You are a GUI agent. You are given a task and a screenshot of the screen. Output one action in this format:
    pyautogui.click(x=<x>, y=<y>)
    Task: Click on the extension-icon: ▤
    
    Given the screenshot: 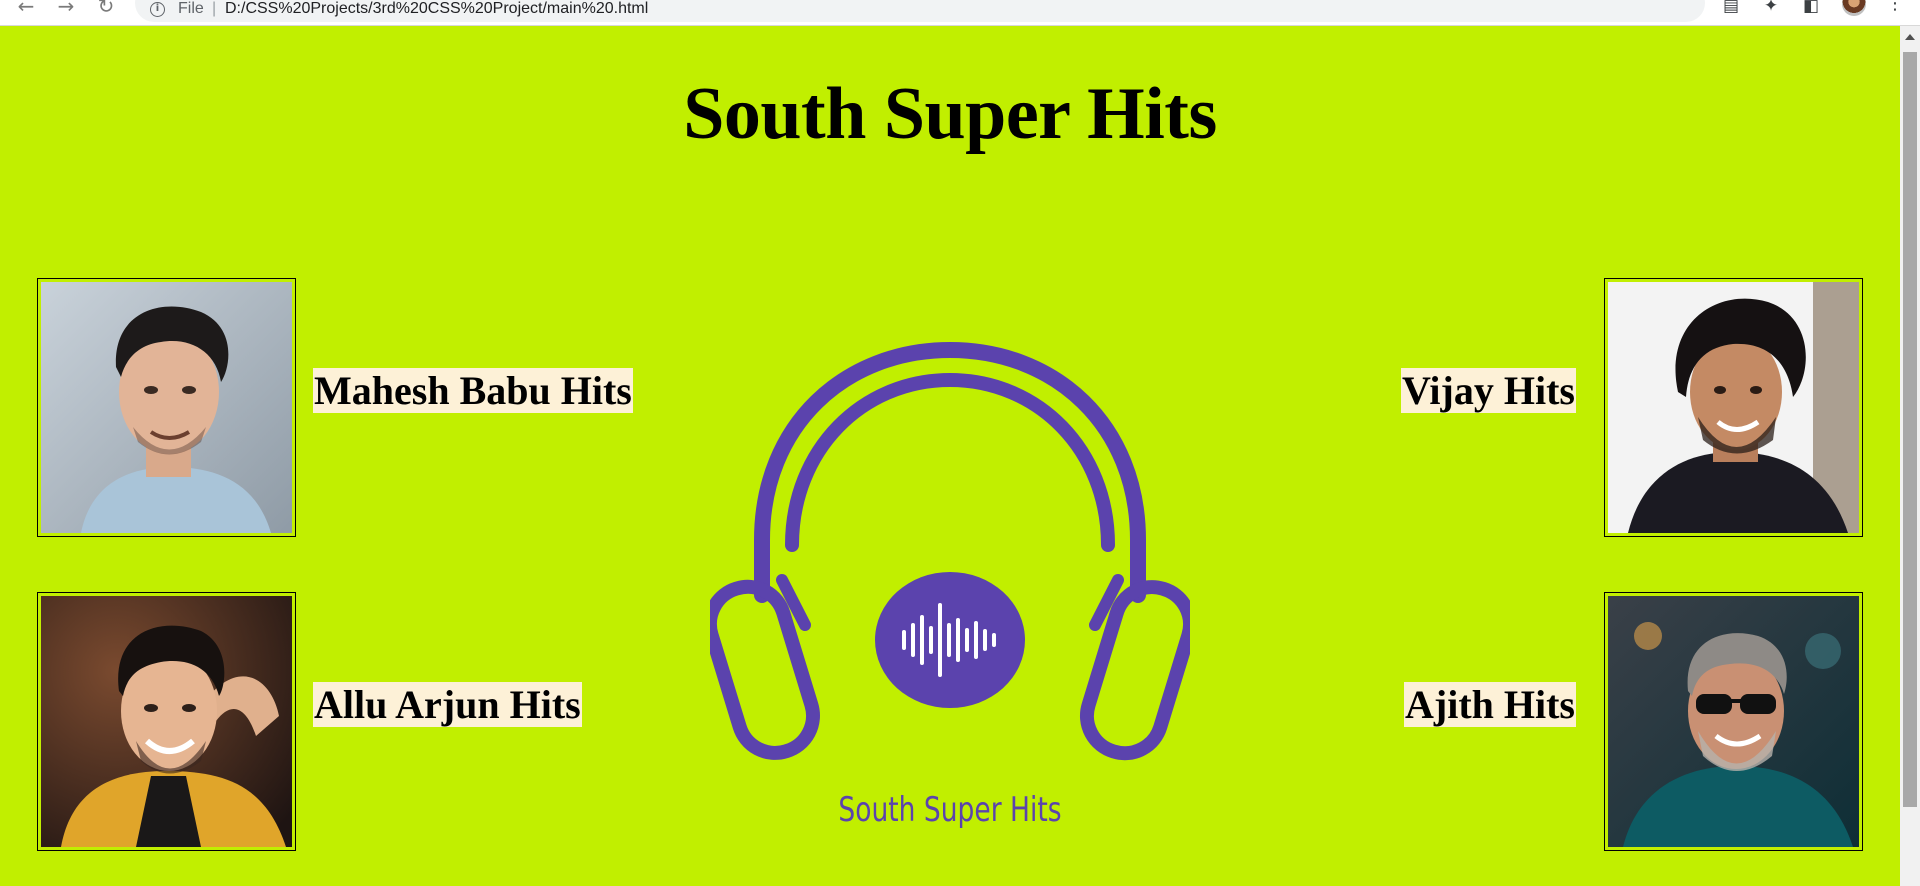 What is the action you would take?
    pyautogui.click(x=1731, y=7)
    